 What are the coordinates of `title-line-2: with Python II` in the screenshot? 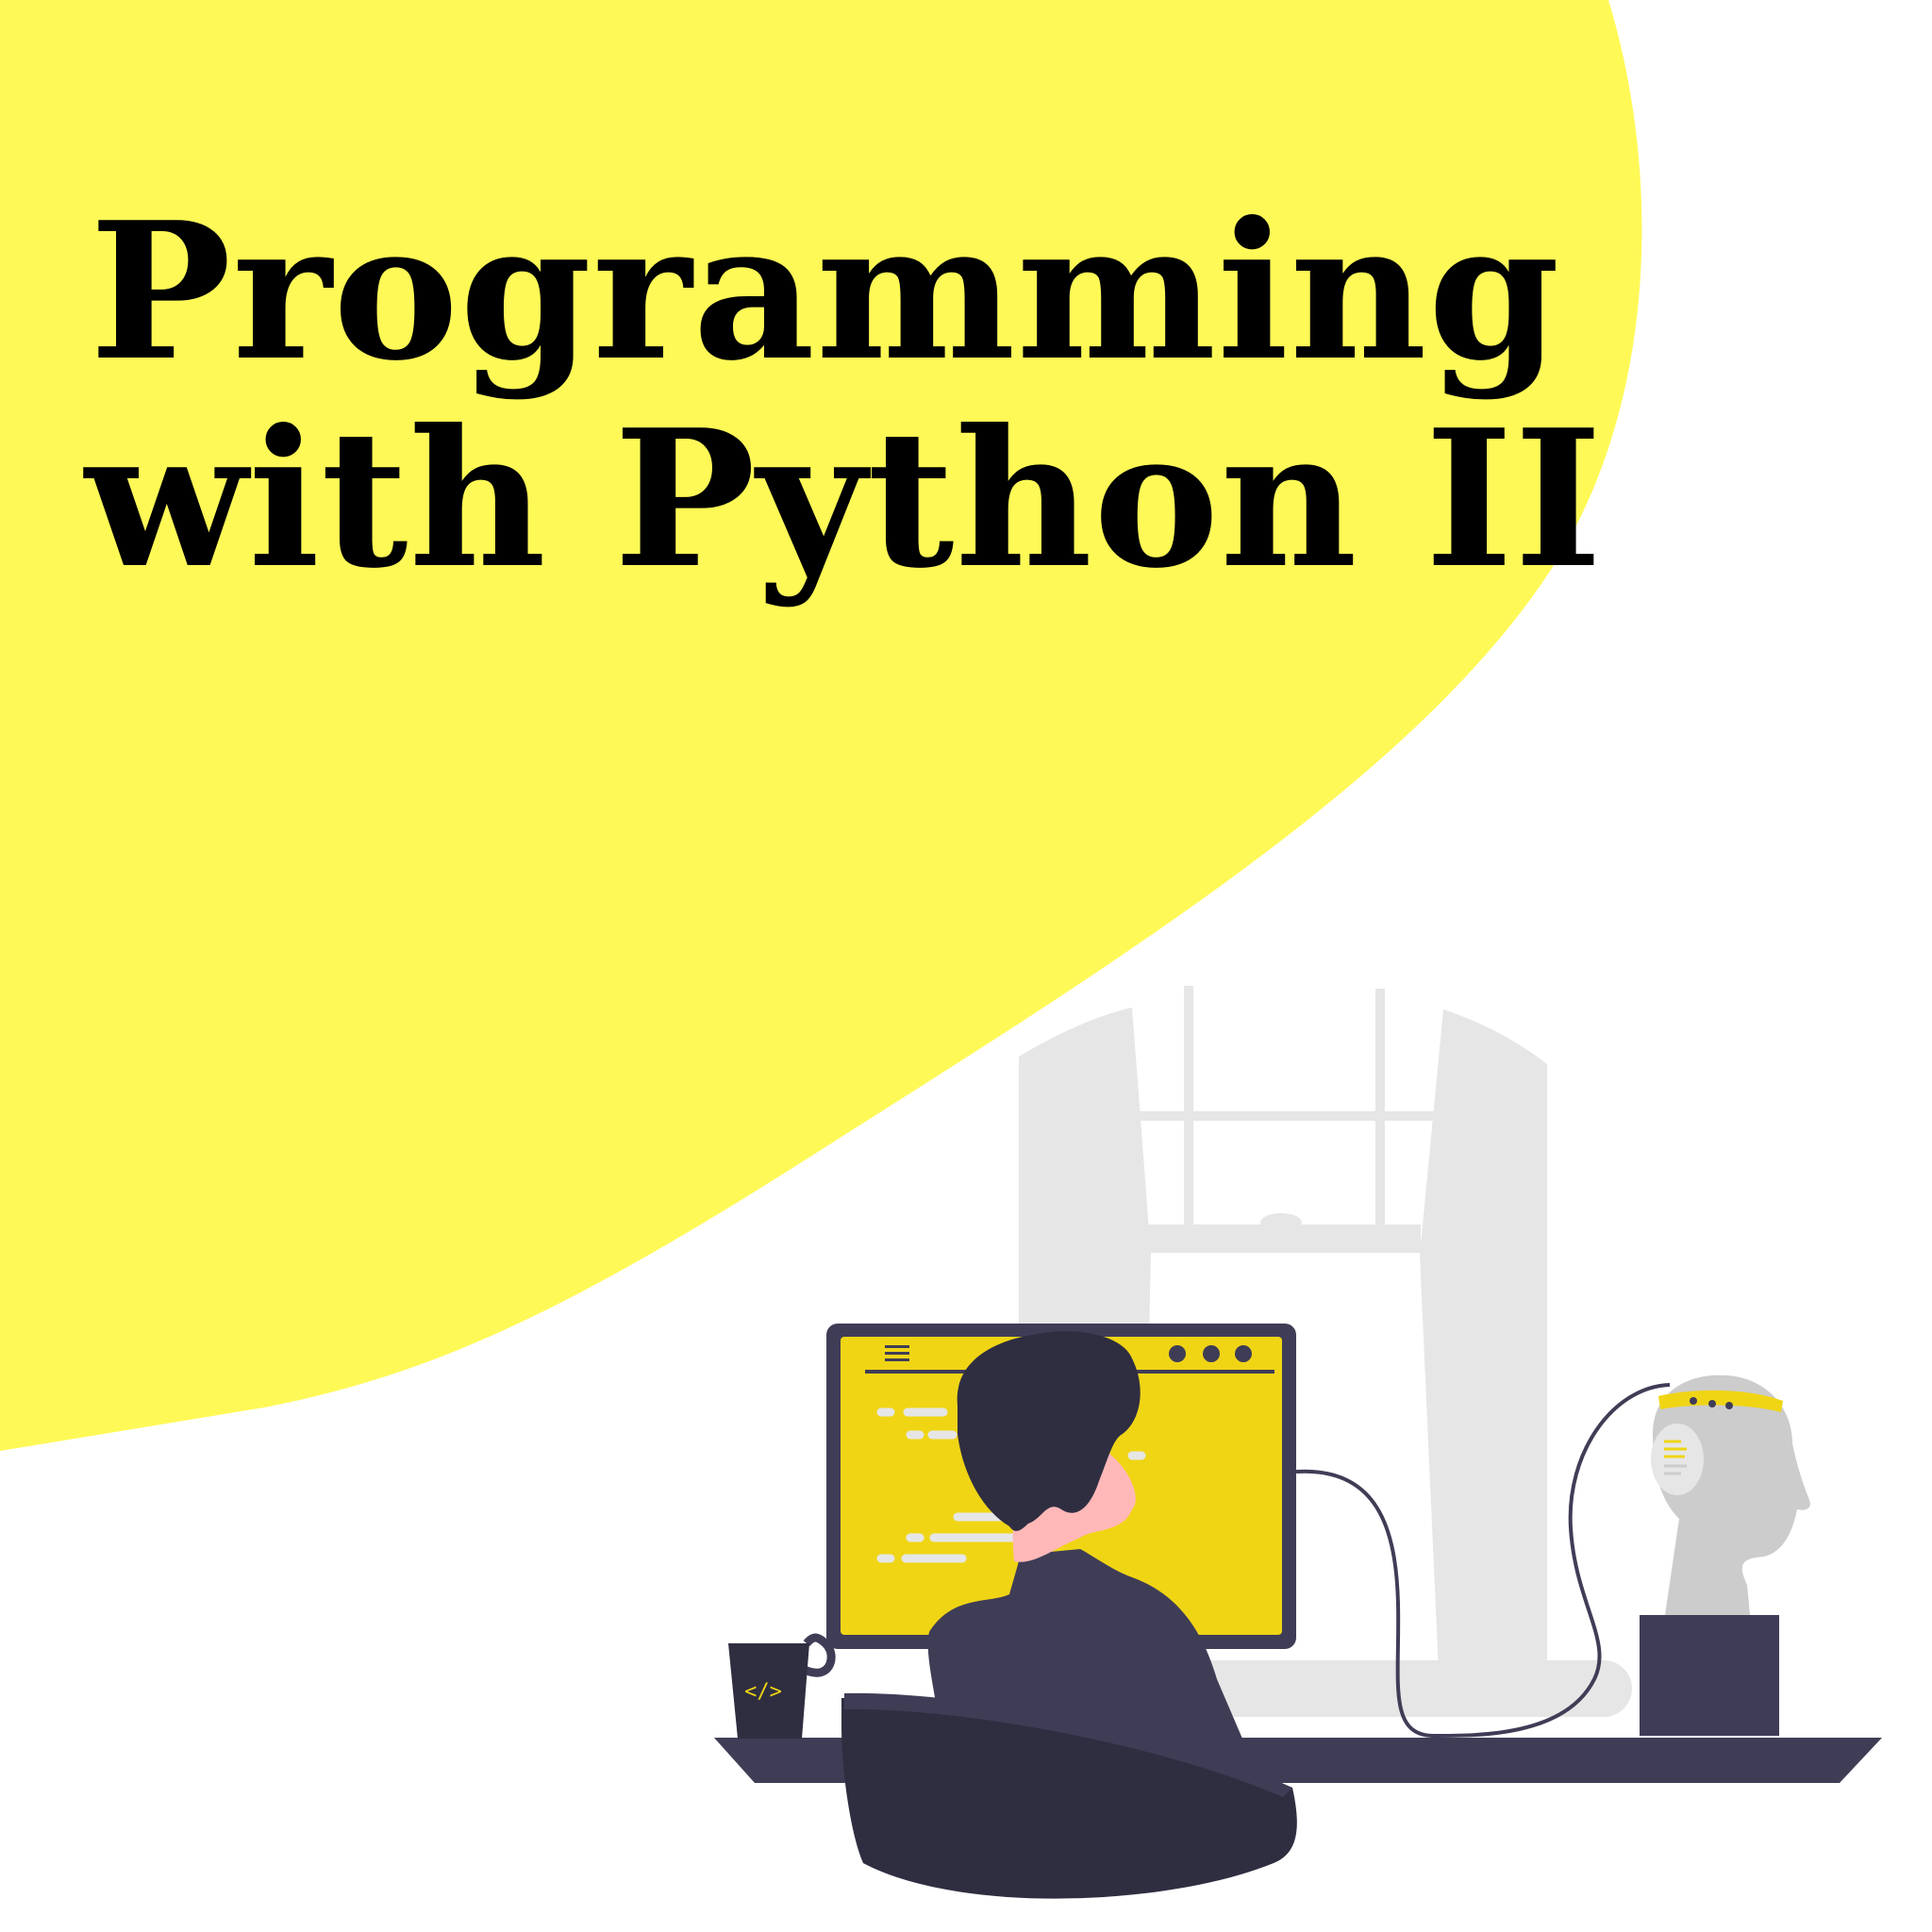 It's located at (844, 500).